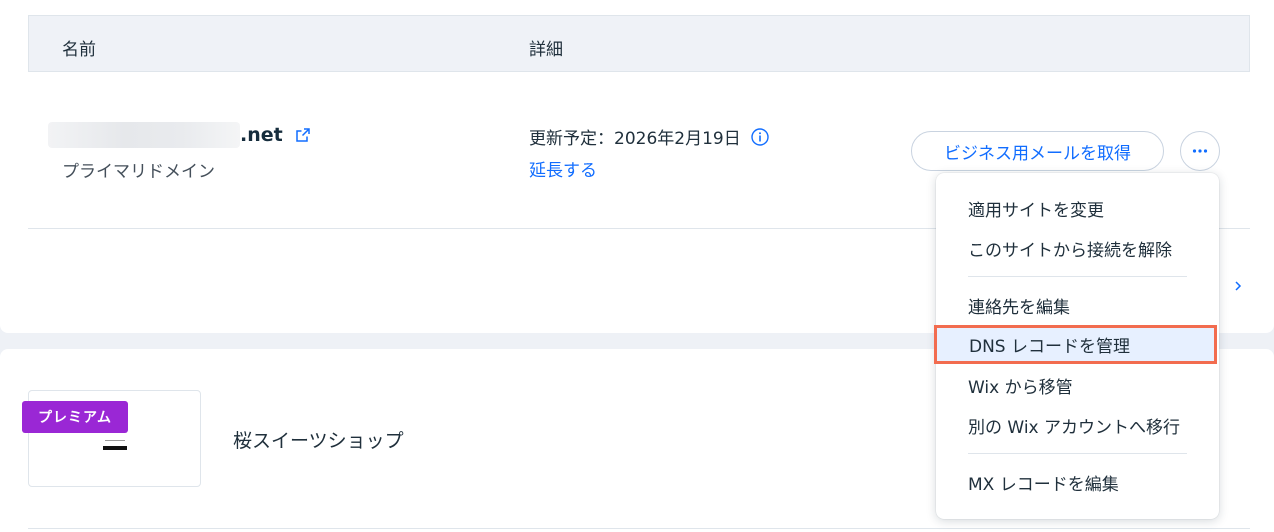 The image size is (1274, 532). What do you see at coordinates (1238, 286) in the screenshot?
I see `chevron-right-icon` at bounding box center [1238, 286].